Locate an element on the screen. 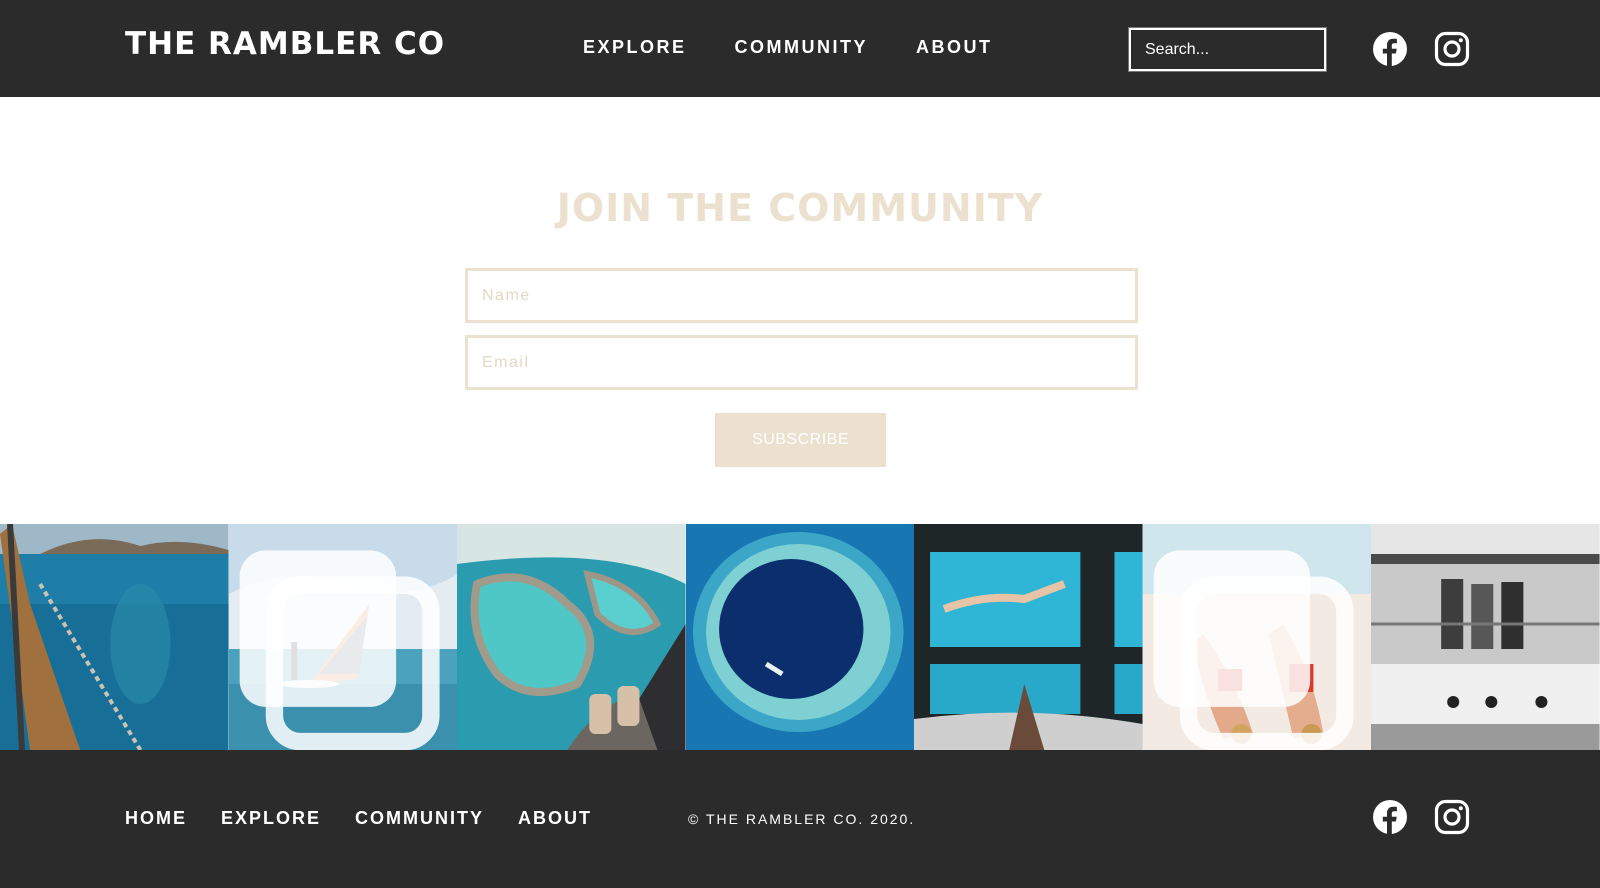 The image size is (1600, 888). footer-nav-about: ABOUT is located at coordinates (555, 818).